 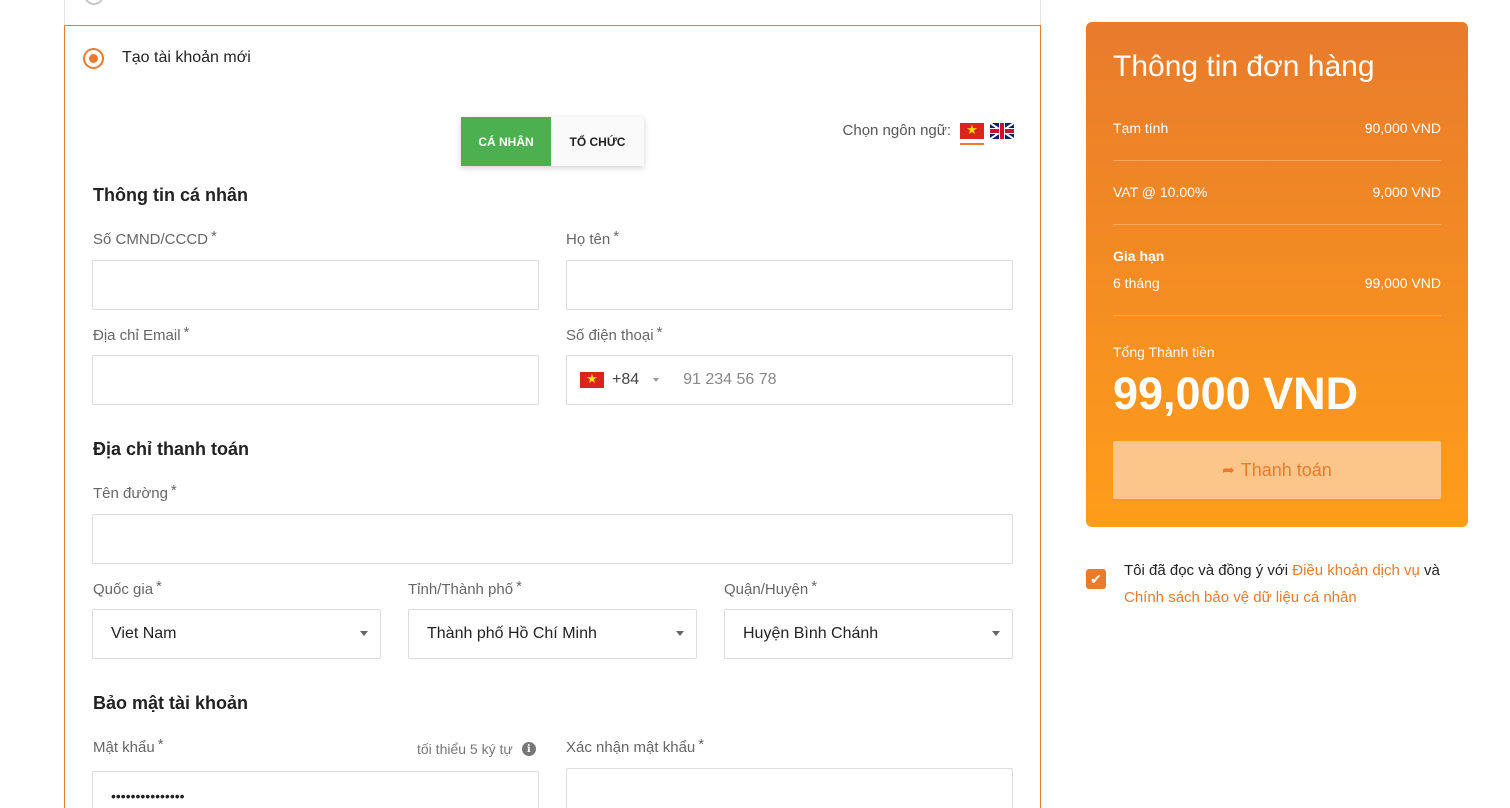 I want to click on phone-label: Số điện thoại *, so click(x=614, y=334).